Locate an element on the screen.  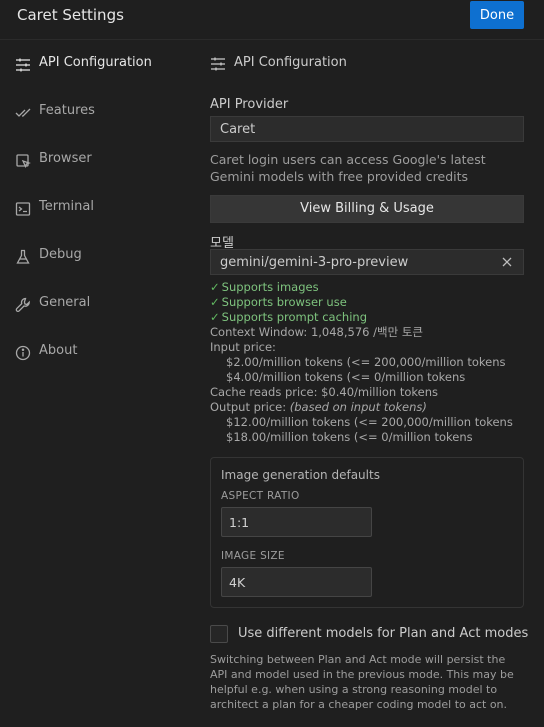
sidebar-item-general: General is located at coordinates (95, 304).